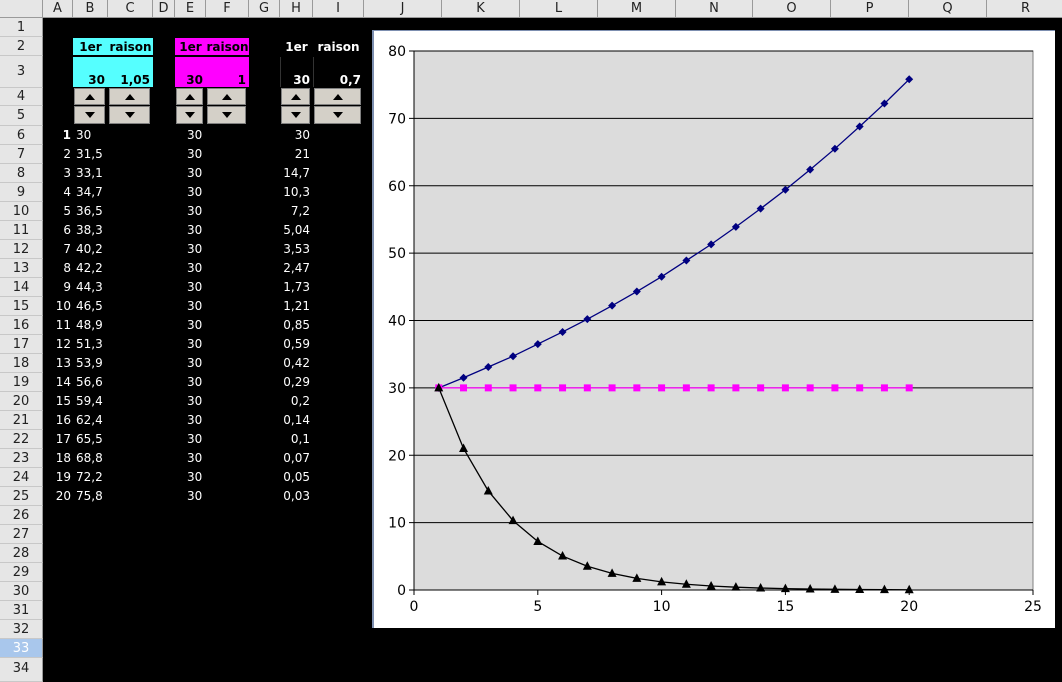 This screenshot has height=682, width=1062. I want to click on param-value-3-v1: 30, so click(296, 72).